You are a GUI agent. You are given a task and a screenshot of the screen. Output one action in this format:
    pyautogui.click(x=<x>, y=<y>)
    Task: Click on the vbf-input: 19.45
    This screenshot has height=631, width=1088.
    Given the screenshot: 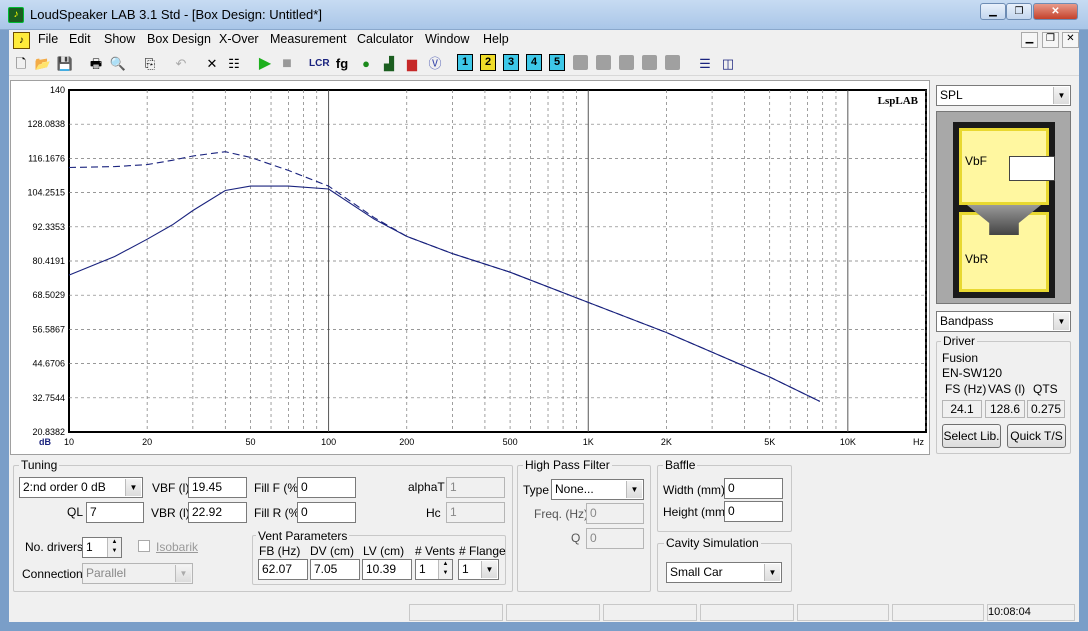 What is the action you would take?
    pyautogui.click(x=217, y=487)
    